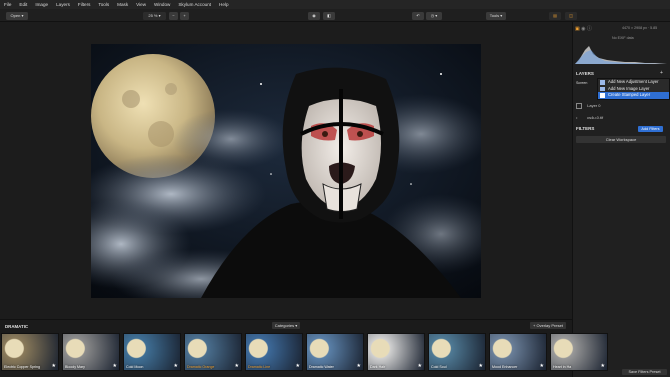 The image size is (670, 377). What do you see at coordinates (577, 29) in the screenshot?
I see `histogram-icon: ▣` at bounding box center [577, 29].